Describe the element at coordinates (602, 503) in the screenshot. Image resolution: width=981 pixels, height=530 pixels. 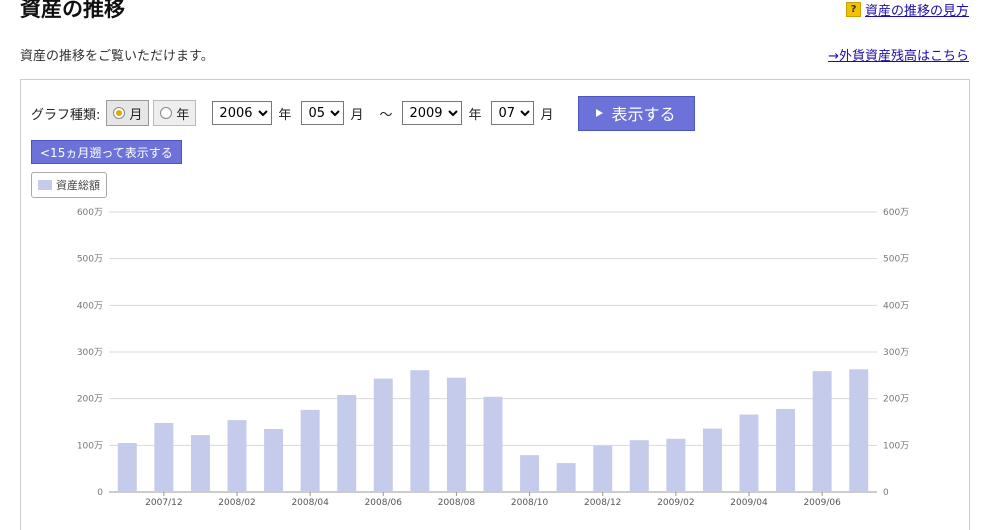
I see `x-tick-label: 2008/12` at that location.